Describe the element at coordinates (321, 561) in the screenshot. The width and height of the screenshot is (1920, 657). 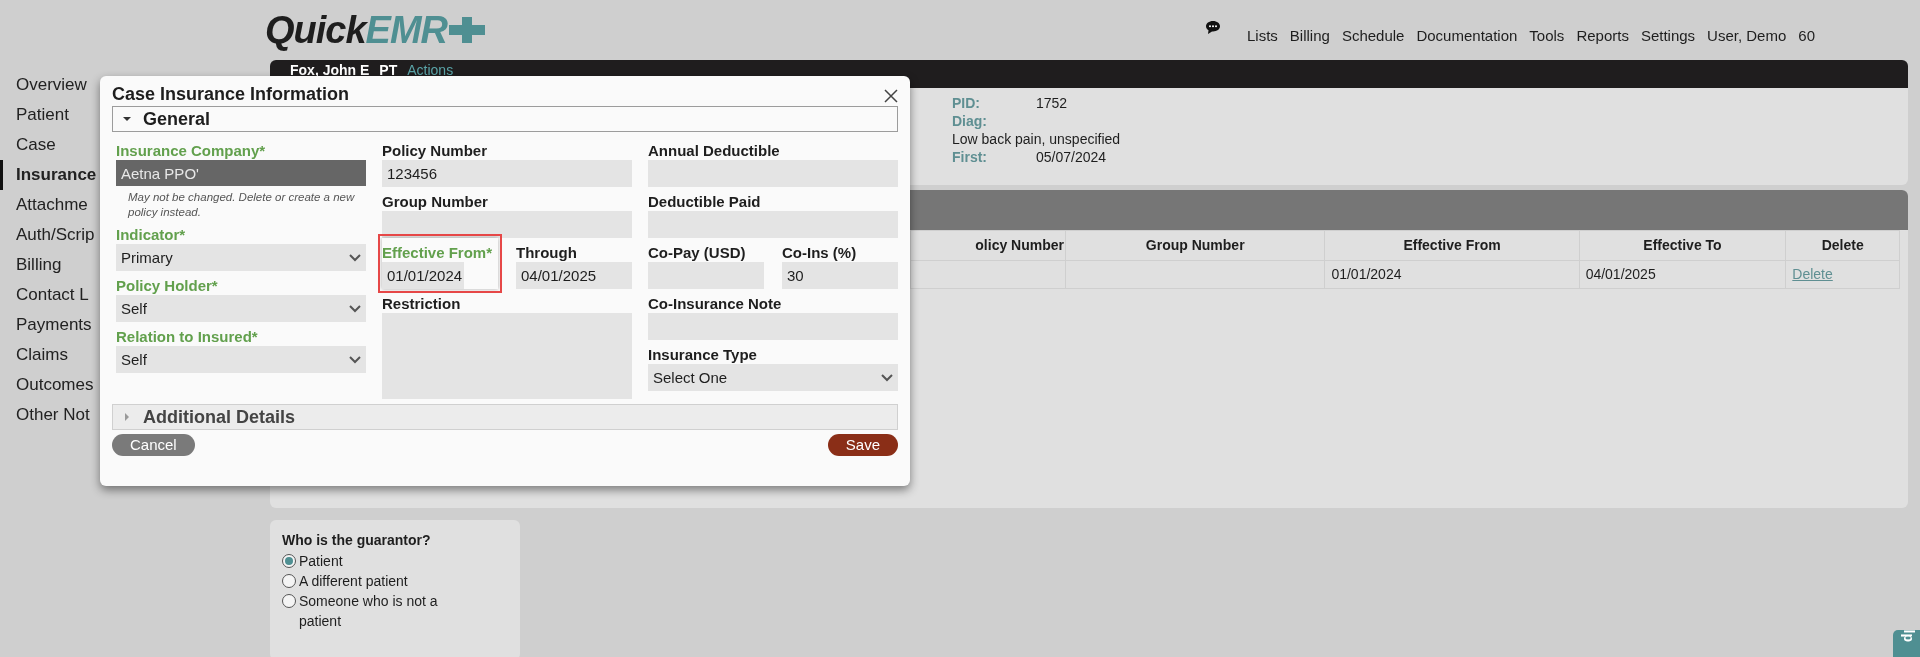
I see `option-label: Patient` at that location.